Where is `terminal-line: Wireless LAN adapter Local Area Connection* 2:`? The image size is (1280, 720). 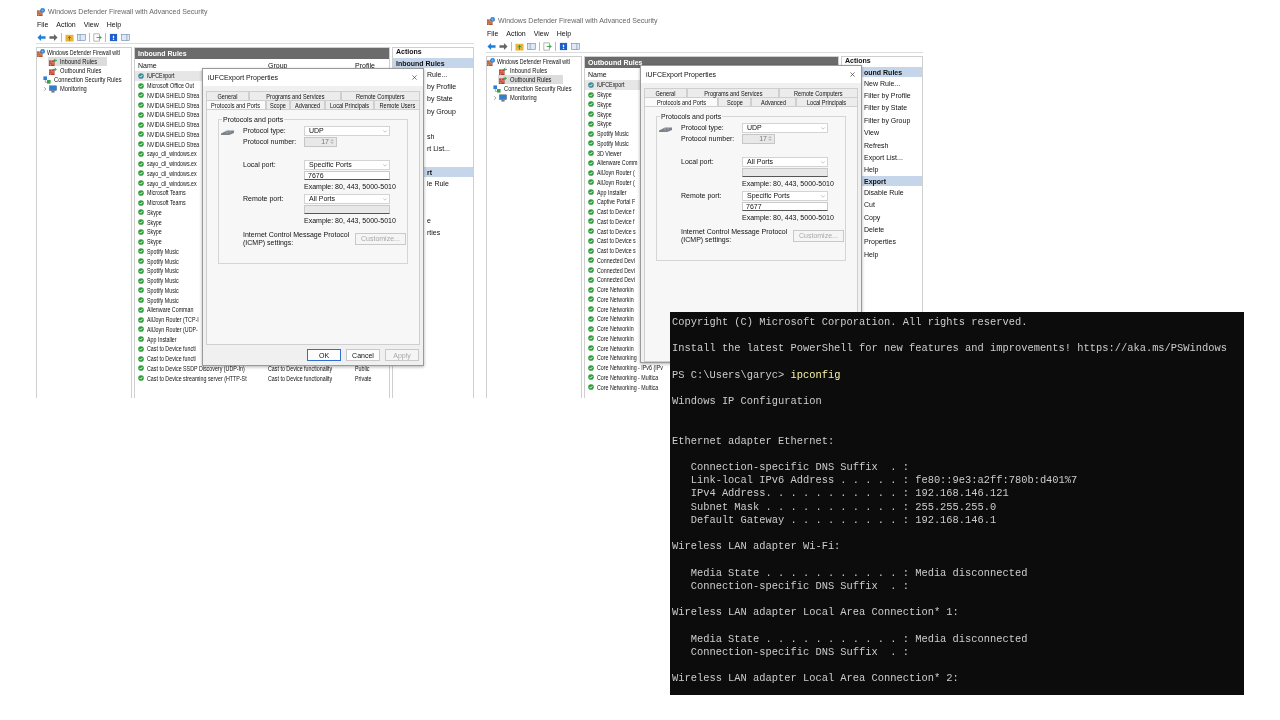
terminal-line: Wireless LAN adapter Local Area Connection* 2: is located at coordinates (816, 679).